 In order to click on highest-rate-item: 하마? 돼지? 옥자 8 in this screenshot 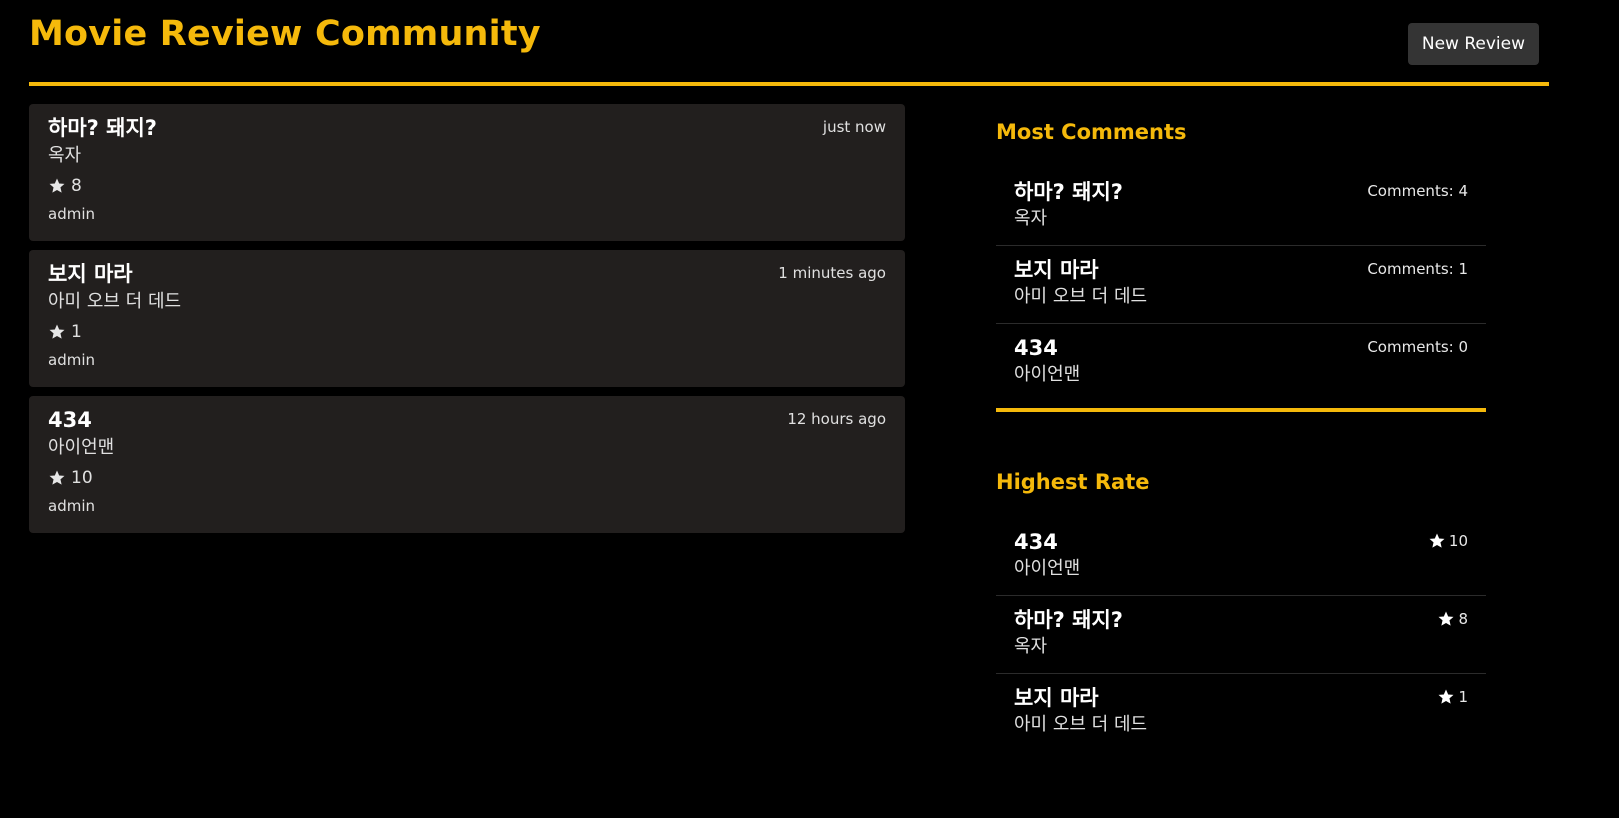, I will do `click(1241, 635)`.